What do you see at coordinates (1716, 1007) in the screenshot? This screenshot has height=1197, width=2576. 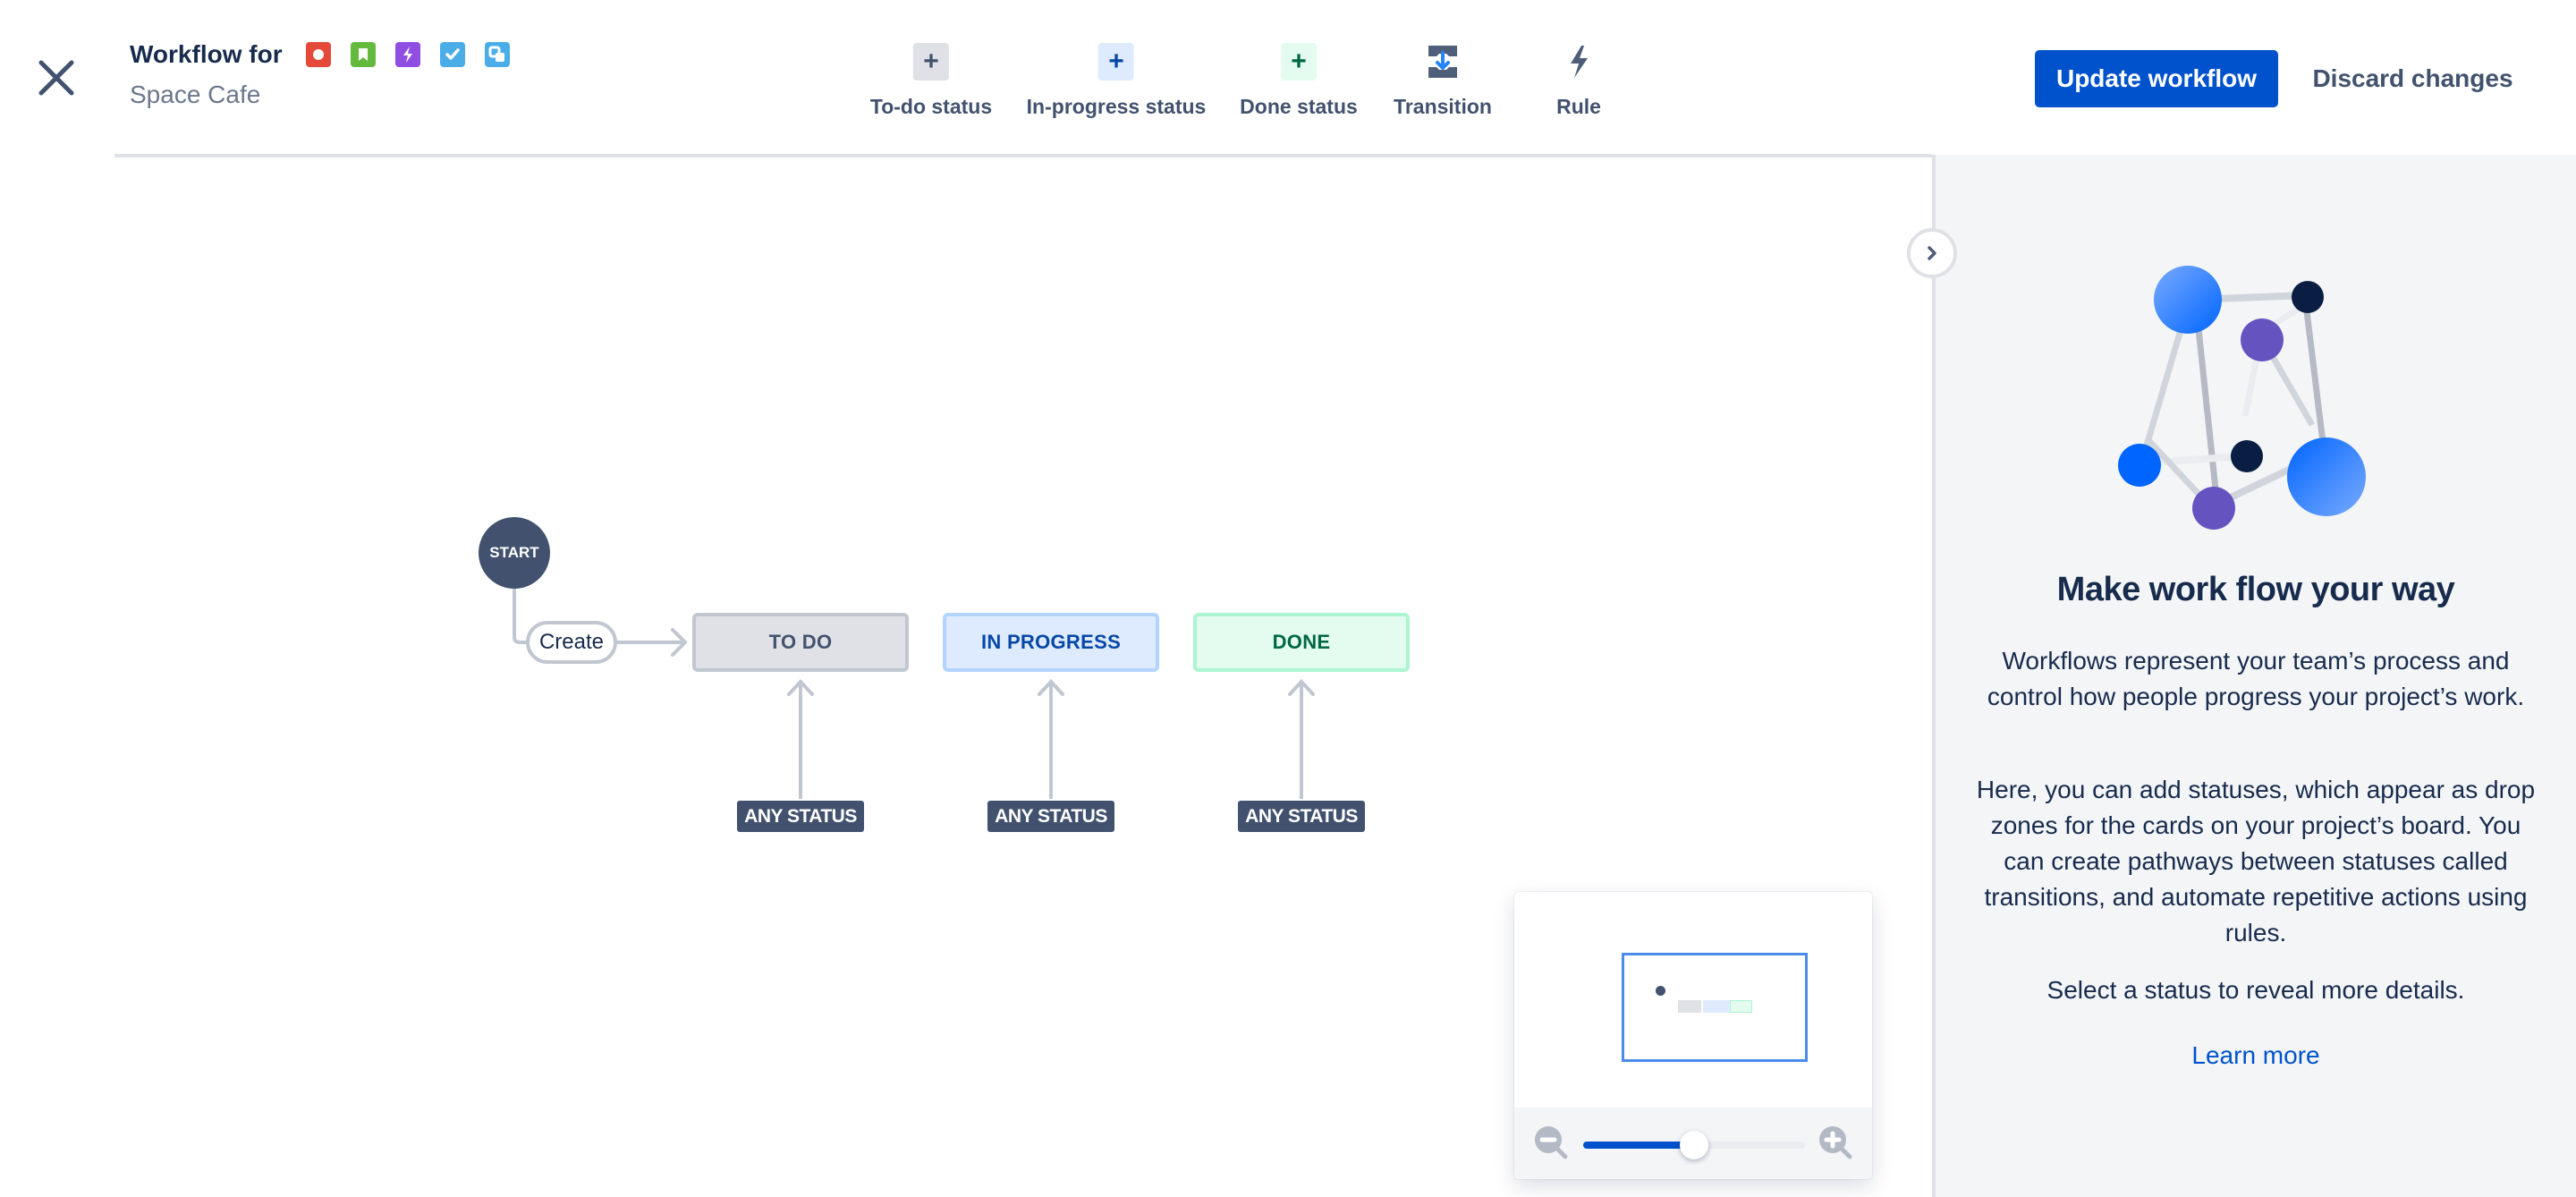 I see `minimap-status-in-progress` at bounding box center [1716, 1007].